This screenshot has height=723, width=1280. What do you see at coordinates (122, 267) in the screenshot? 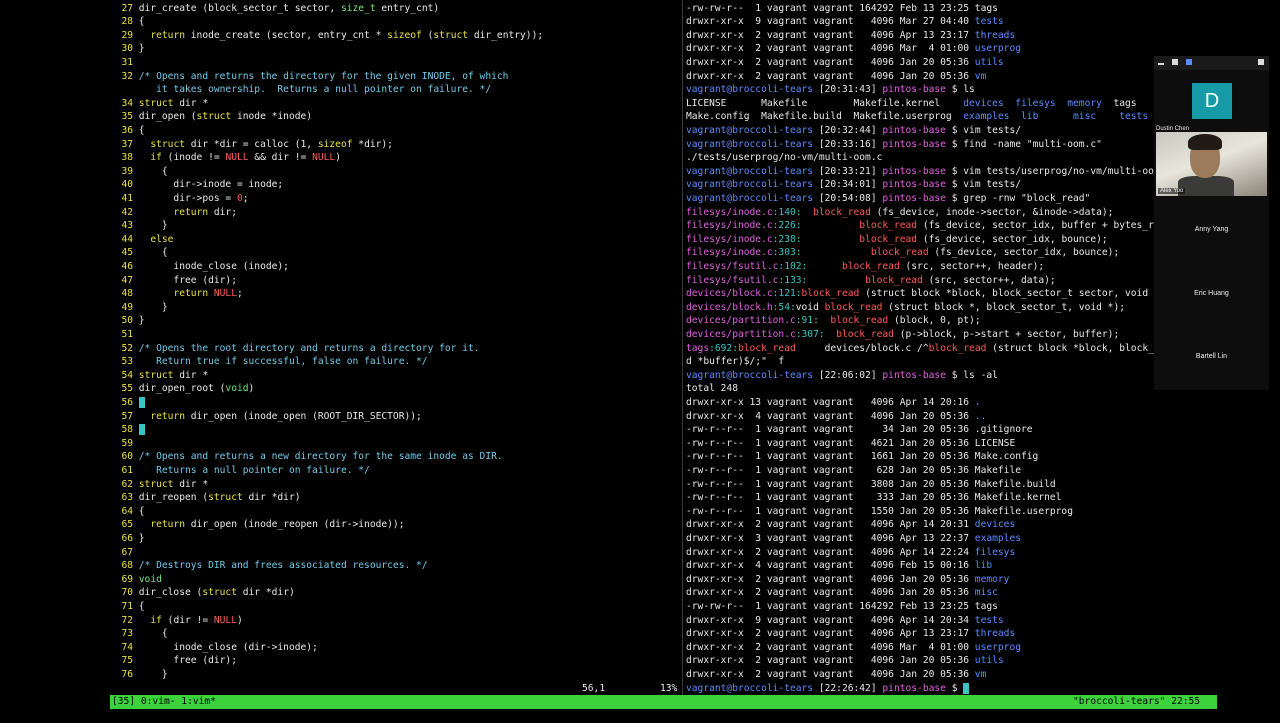
I see `line-number: 46` at bounding box center [122, 267].